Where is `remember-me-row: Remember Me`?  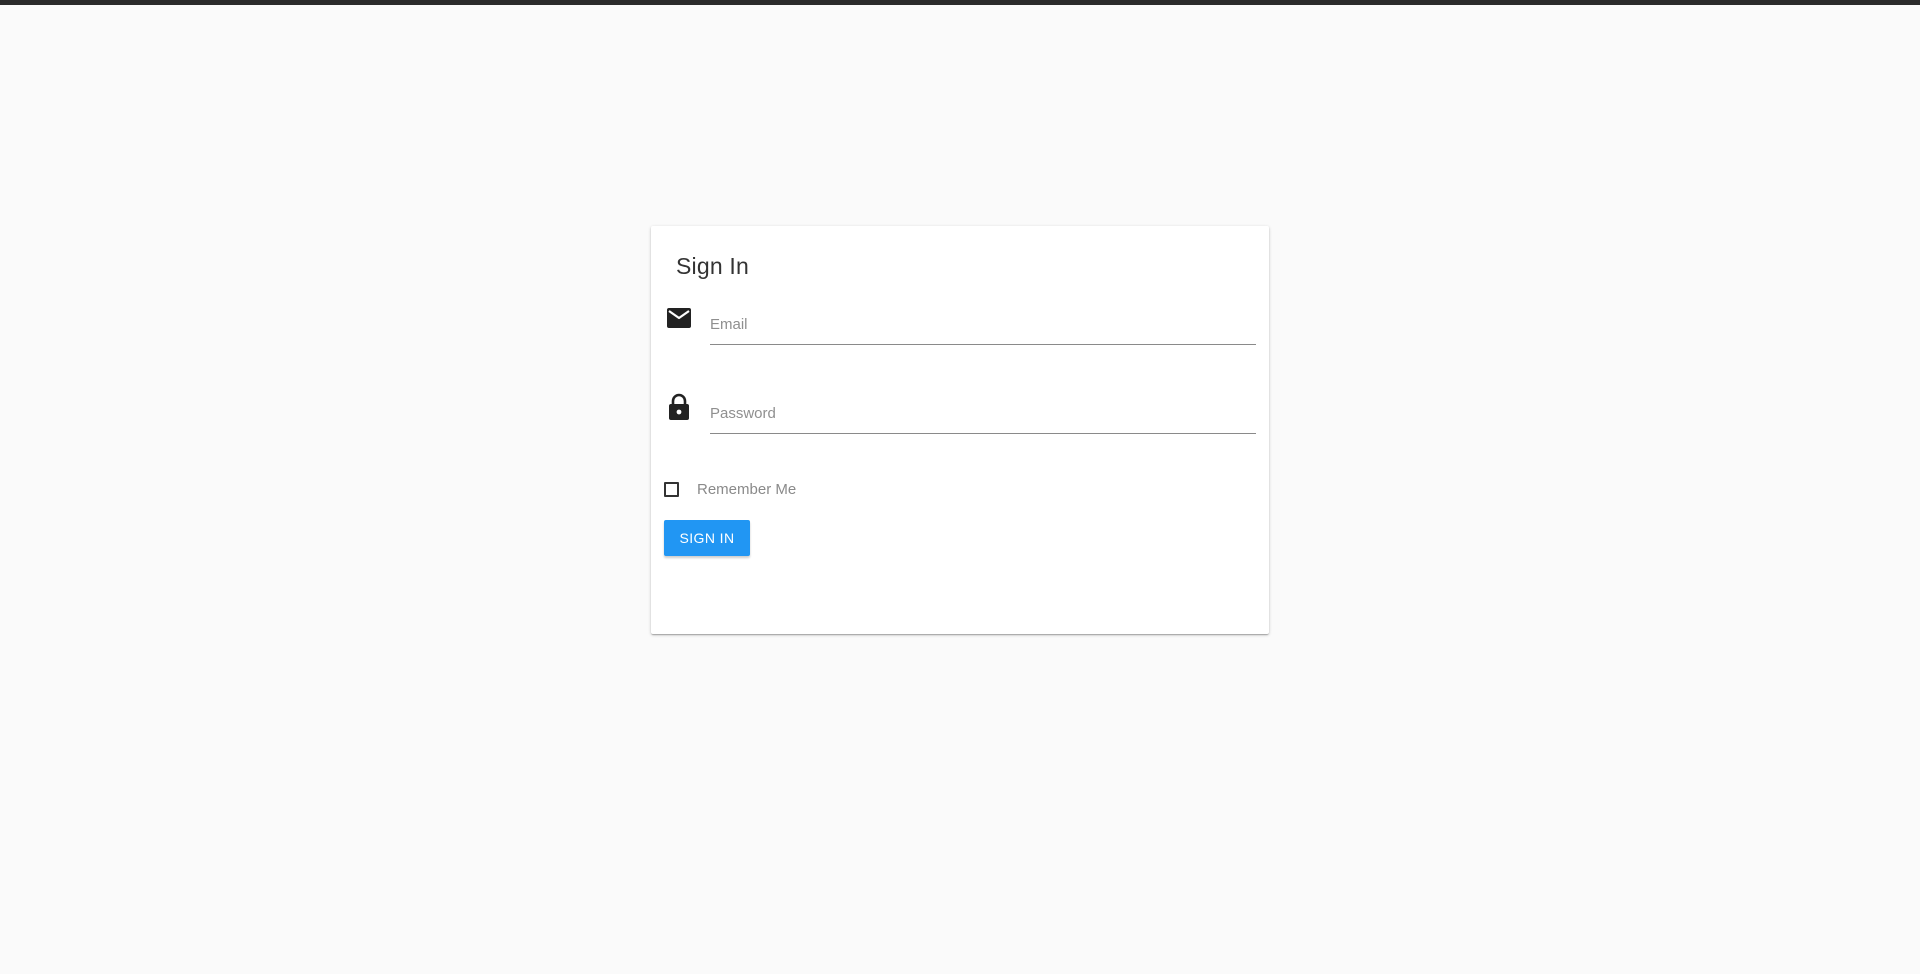 remember-me-row: Remember Me is located at coordinates (730, 489).